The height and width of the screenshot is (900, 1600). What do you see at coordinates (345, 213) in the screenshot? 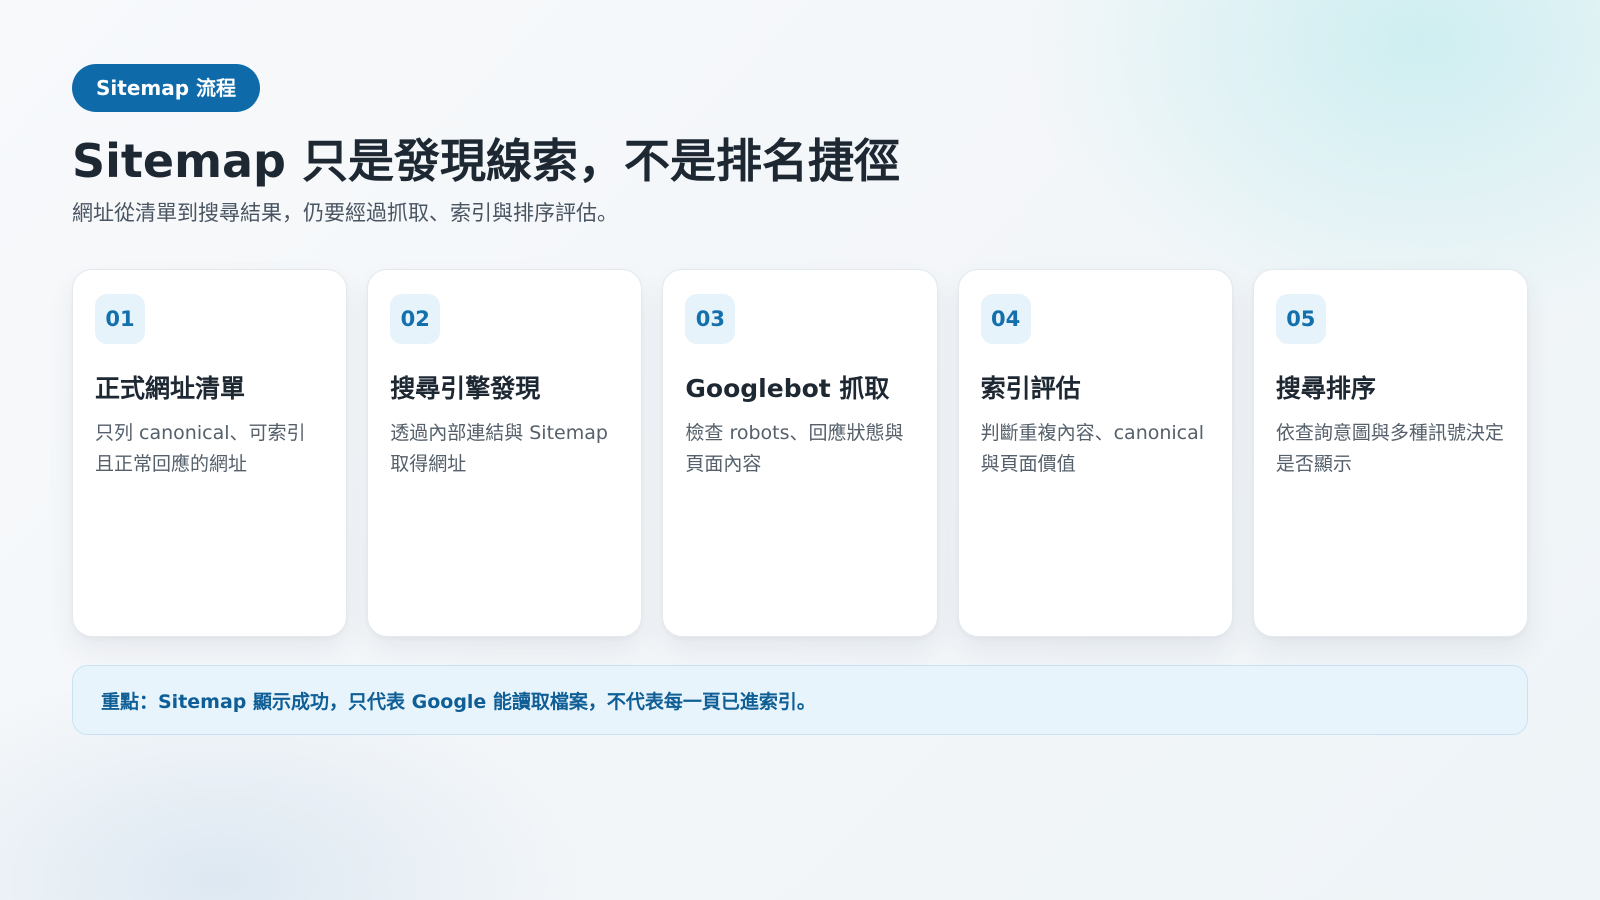
I see `page-subtitle: 網址從清單到搜尋結果，仍要經過抓取、索引與排序評估。` at bounding box center [345, 213].